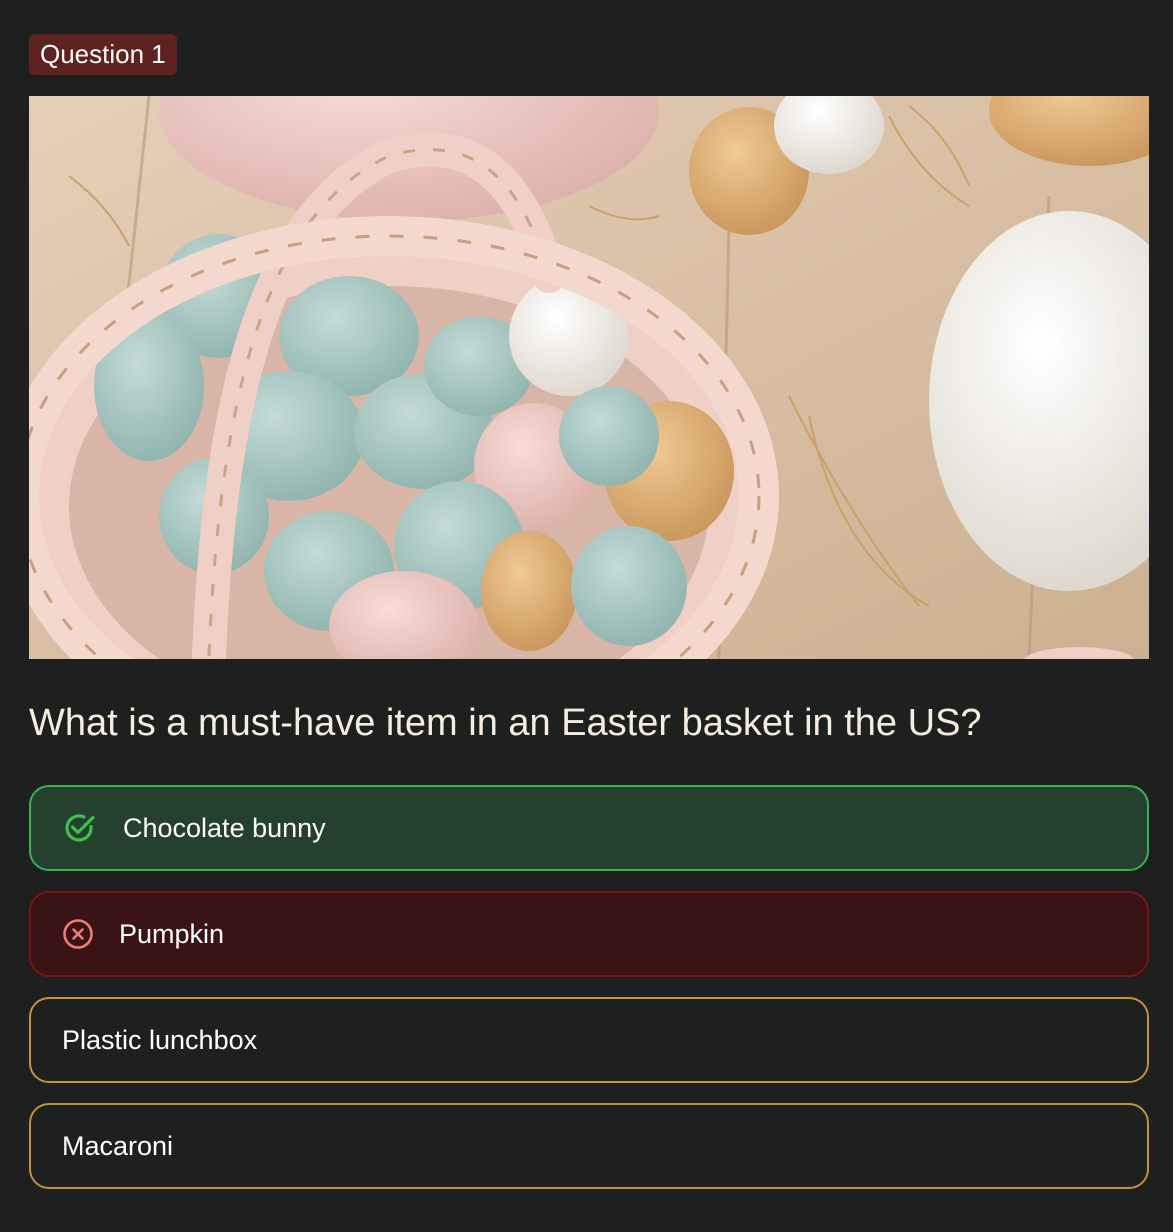  Describe the element at coordinates (80, 828) in the screenshot. I see `check-circle-icon` at that location.